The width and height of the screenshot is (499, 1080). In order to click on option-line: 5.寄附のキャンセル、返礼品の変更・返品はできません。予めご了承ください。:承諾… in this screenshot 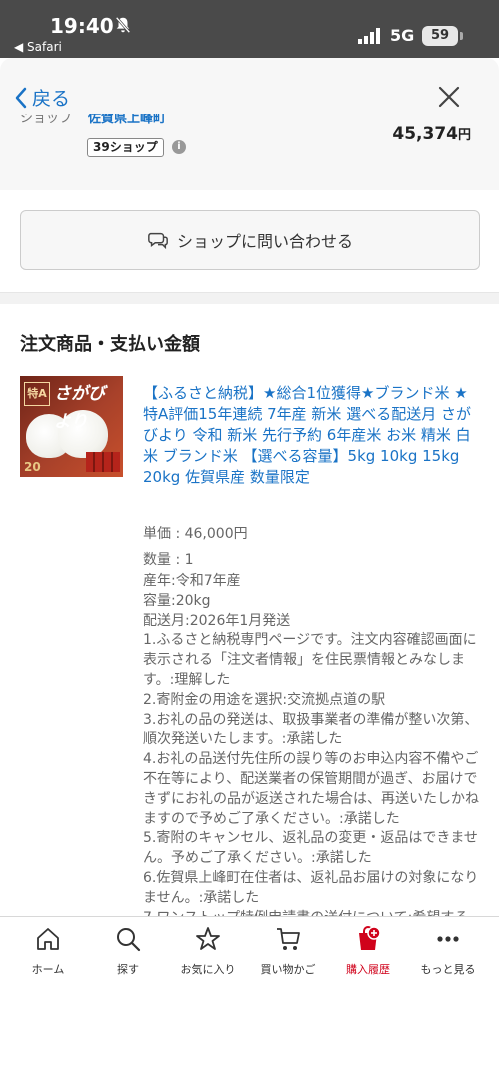, I will do `click(310, 848)`.